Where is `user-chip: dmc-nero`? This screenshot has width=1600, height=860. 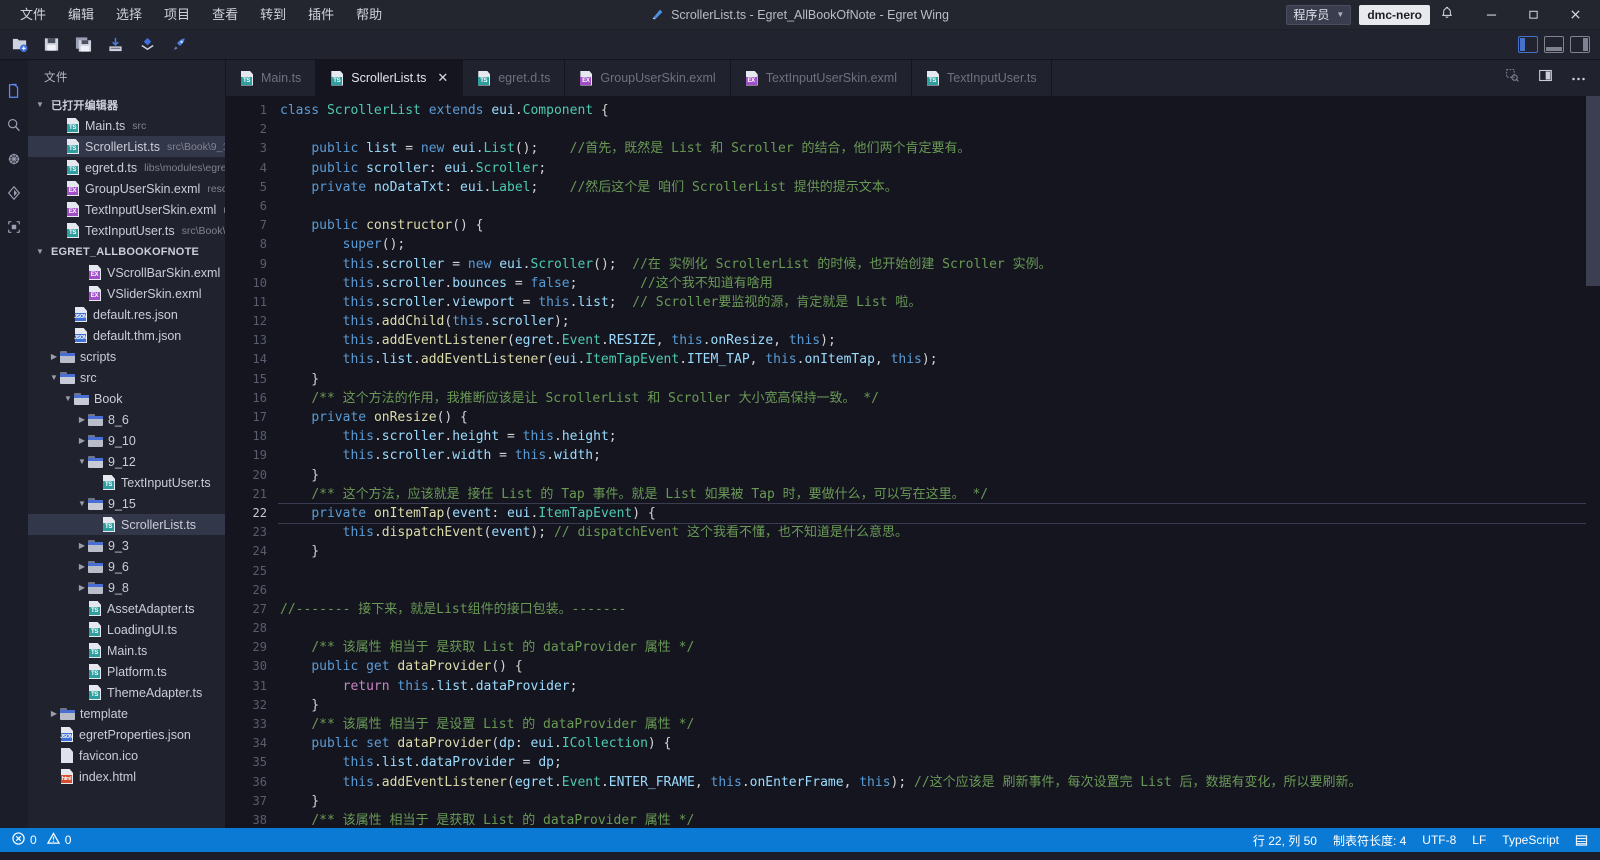
user-chip: dmc-nero is located at coordinates (1394, 14).